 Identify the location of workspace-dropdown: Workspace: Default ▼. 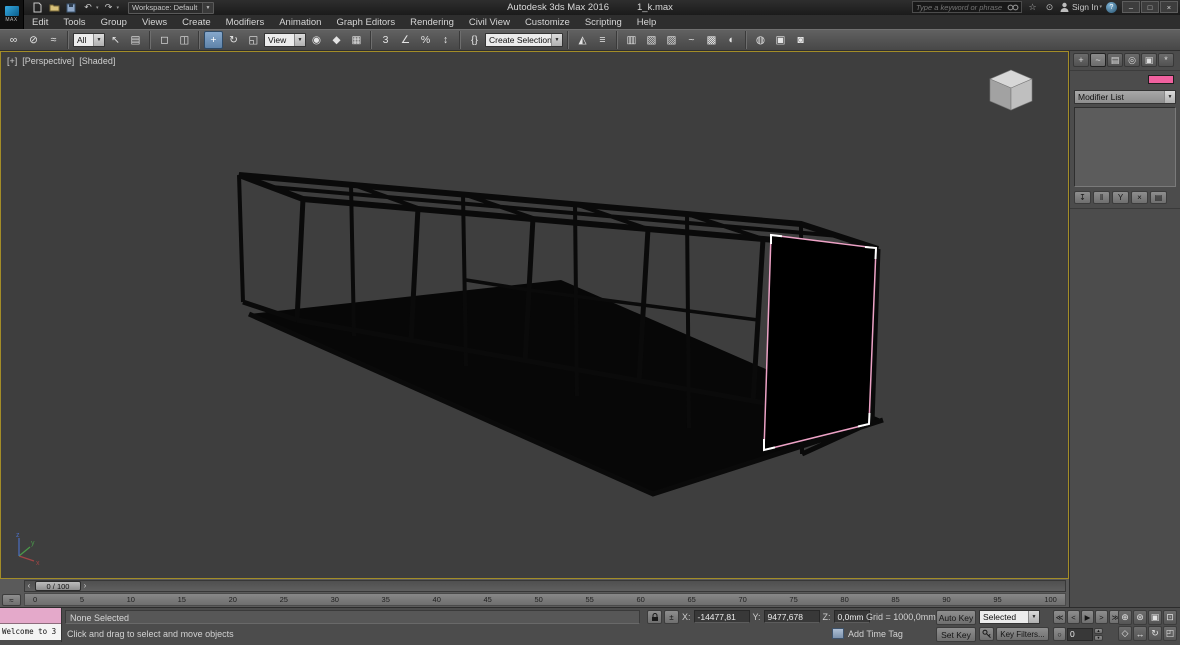
(171, 7).